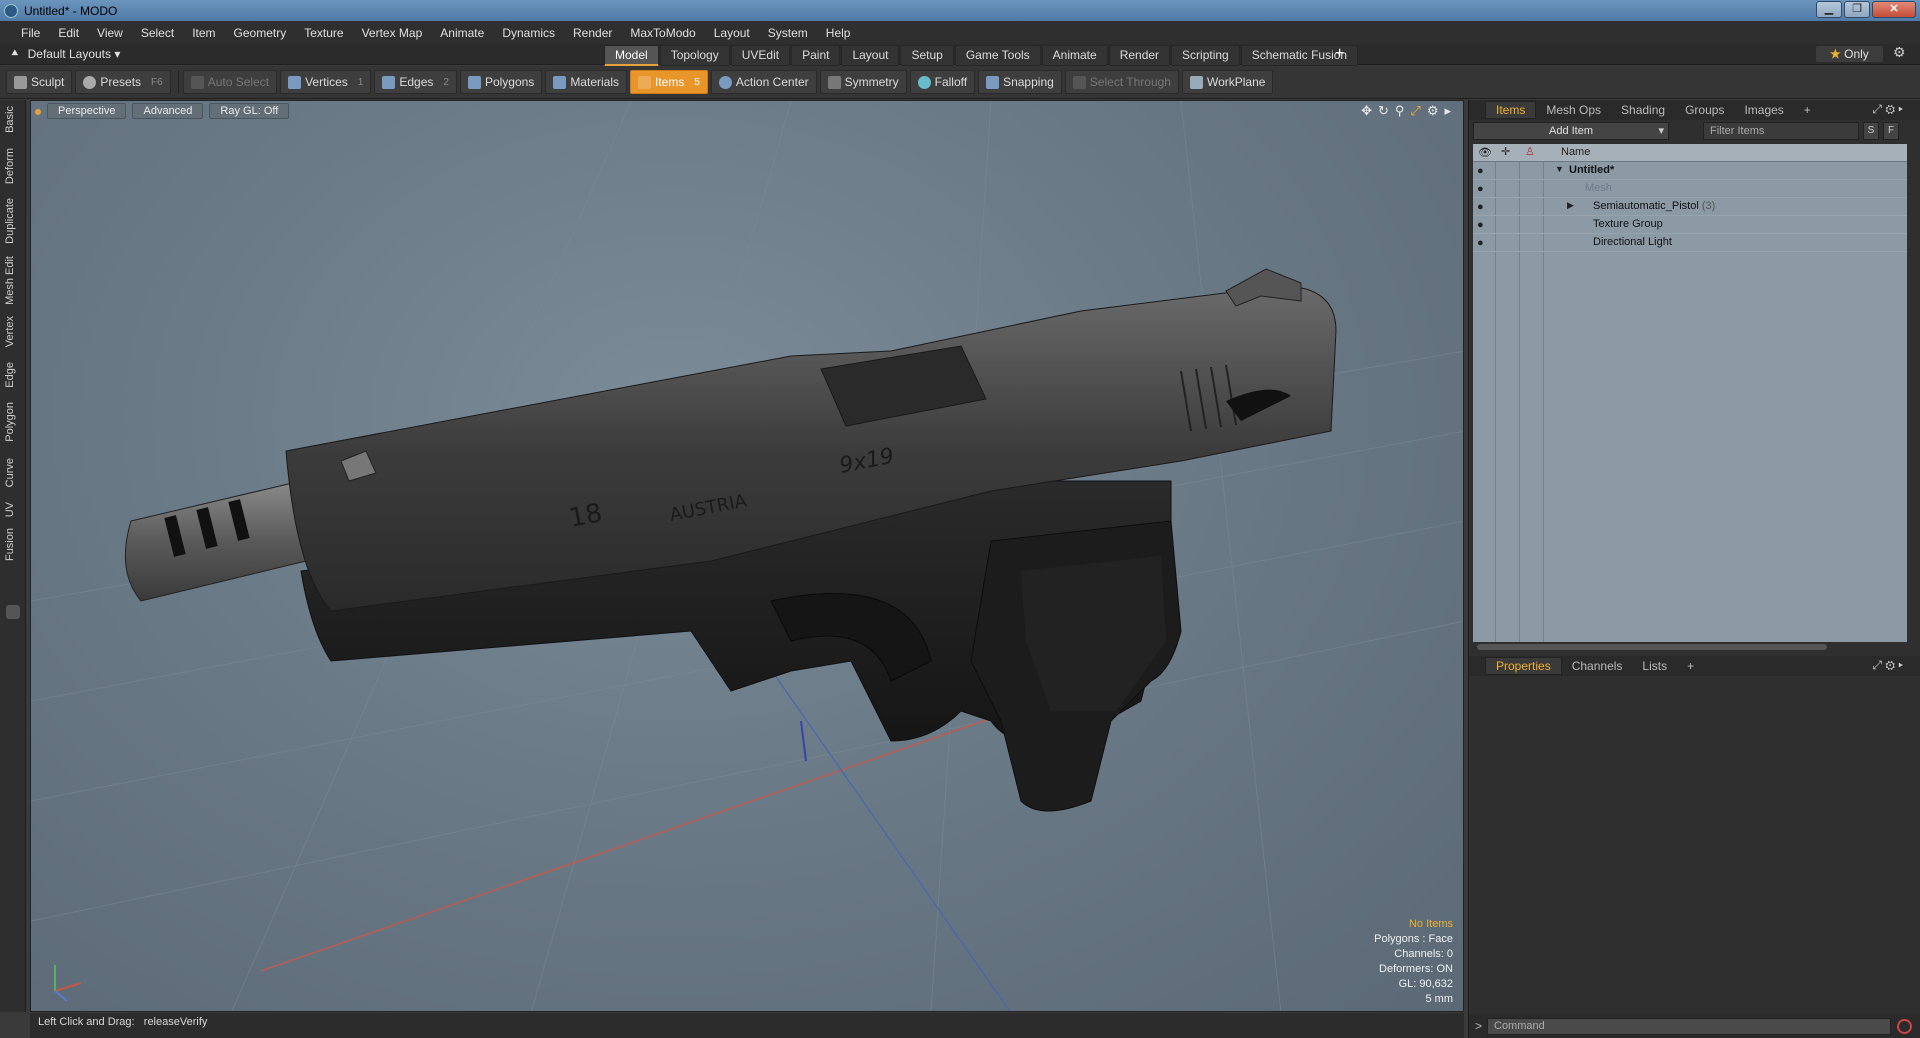  I want to click on tab-deform: Deform, so click(10, 166).